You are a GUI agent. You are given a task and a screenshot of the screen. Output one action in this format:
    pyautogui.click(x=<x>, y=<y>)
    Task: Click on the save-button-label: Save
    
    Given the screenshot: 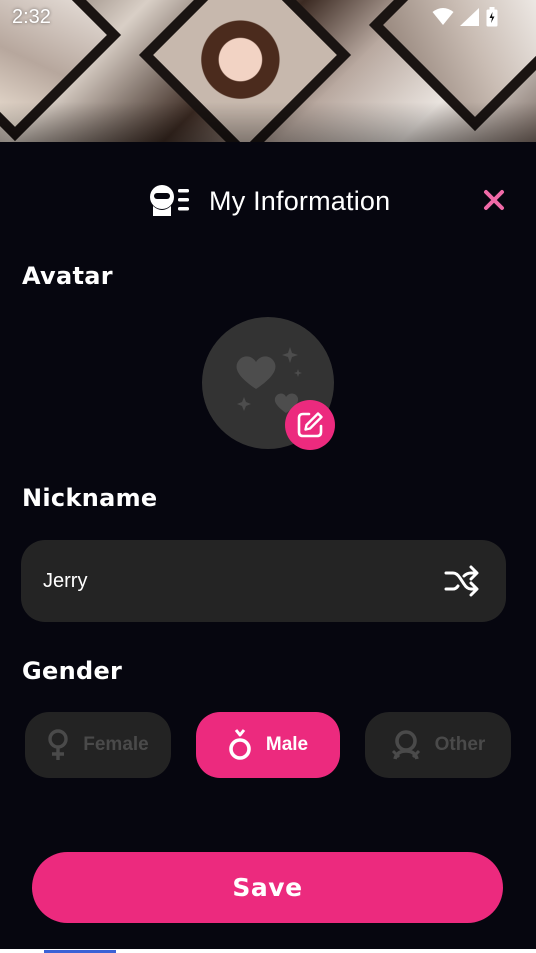 What is the action you would take?
    pyautogui.click(x=267, y=887)
    